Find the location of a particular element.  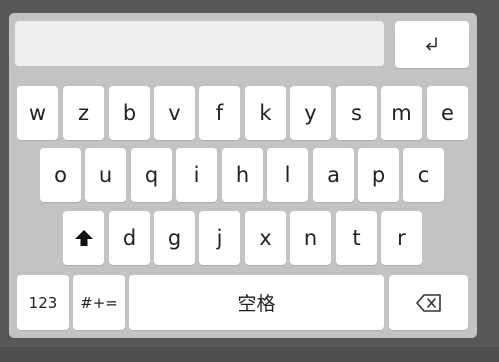

enter-key is located at coordinates (432, 44).